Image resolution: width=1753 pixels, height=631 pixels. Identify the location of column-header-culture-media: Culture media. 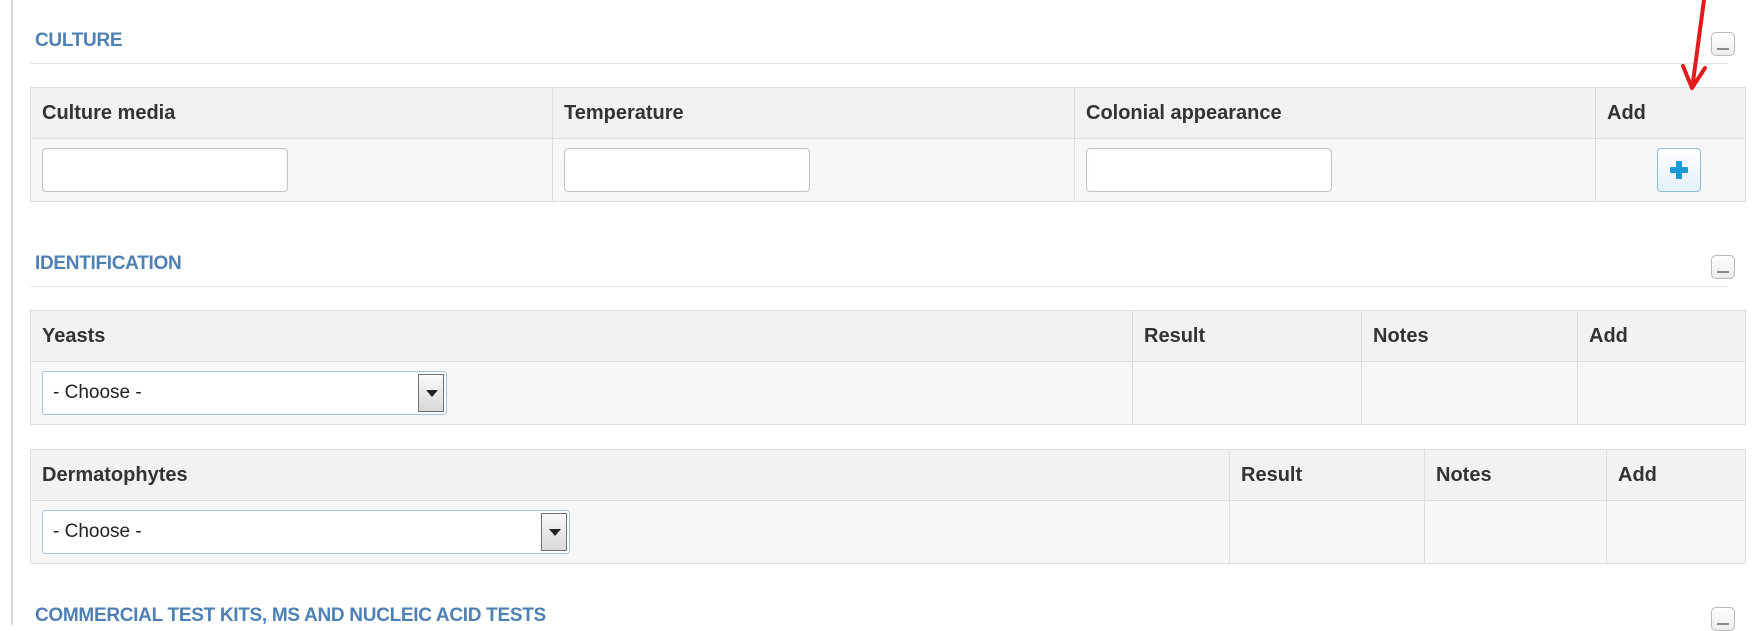
(291, 113).